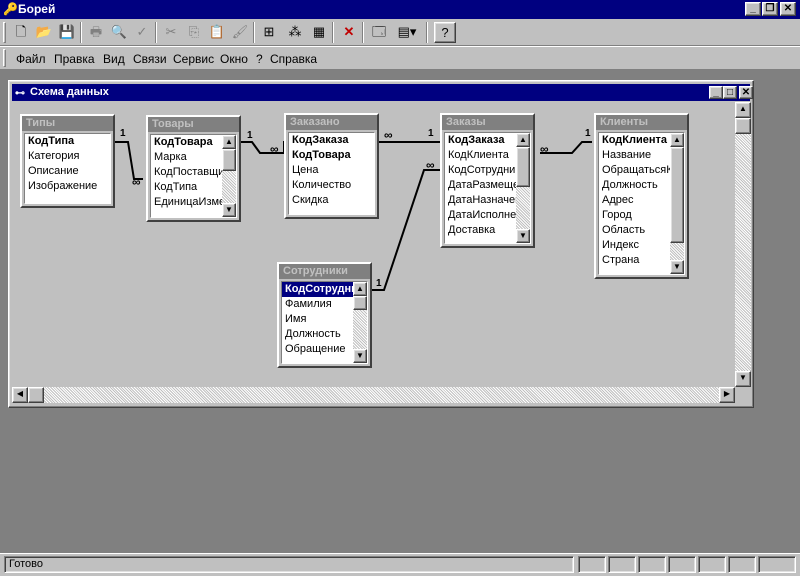 Image resolution: width=800 pixels, height=576 pixels. I want to click on field-item: Описание, so click(67, 171).